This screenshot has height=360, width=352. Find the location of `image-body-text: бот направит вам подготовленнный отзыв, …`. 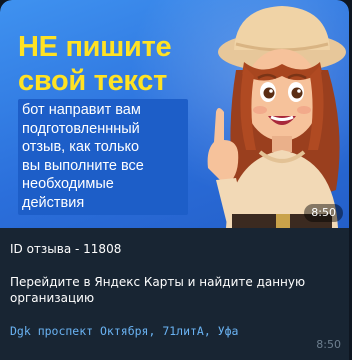

image-body-text: бот направит вам подготовленнный отзыв, … is located at coordinates (83, 156).